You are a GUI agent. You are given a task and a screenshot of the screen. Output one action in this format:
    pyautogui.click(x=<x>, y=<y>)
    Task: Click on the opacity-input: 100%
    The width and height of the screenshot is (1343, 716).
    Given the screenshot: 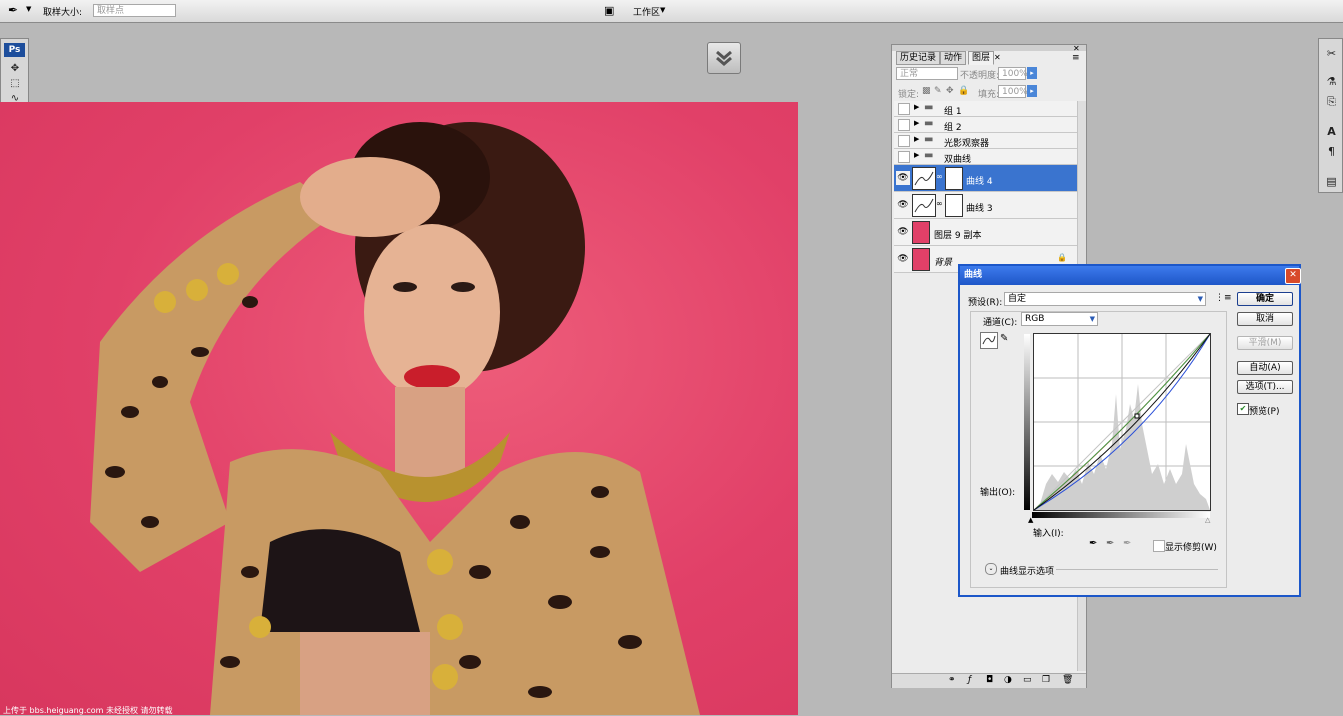 What is the action you would take?
    pyautogui.click(x=1013, y=73)
    